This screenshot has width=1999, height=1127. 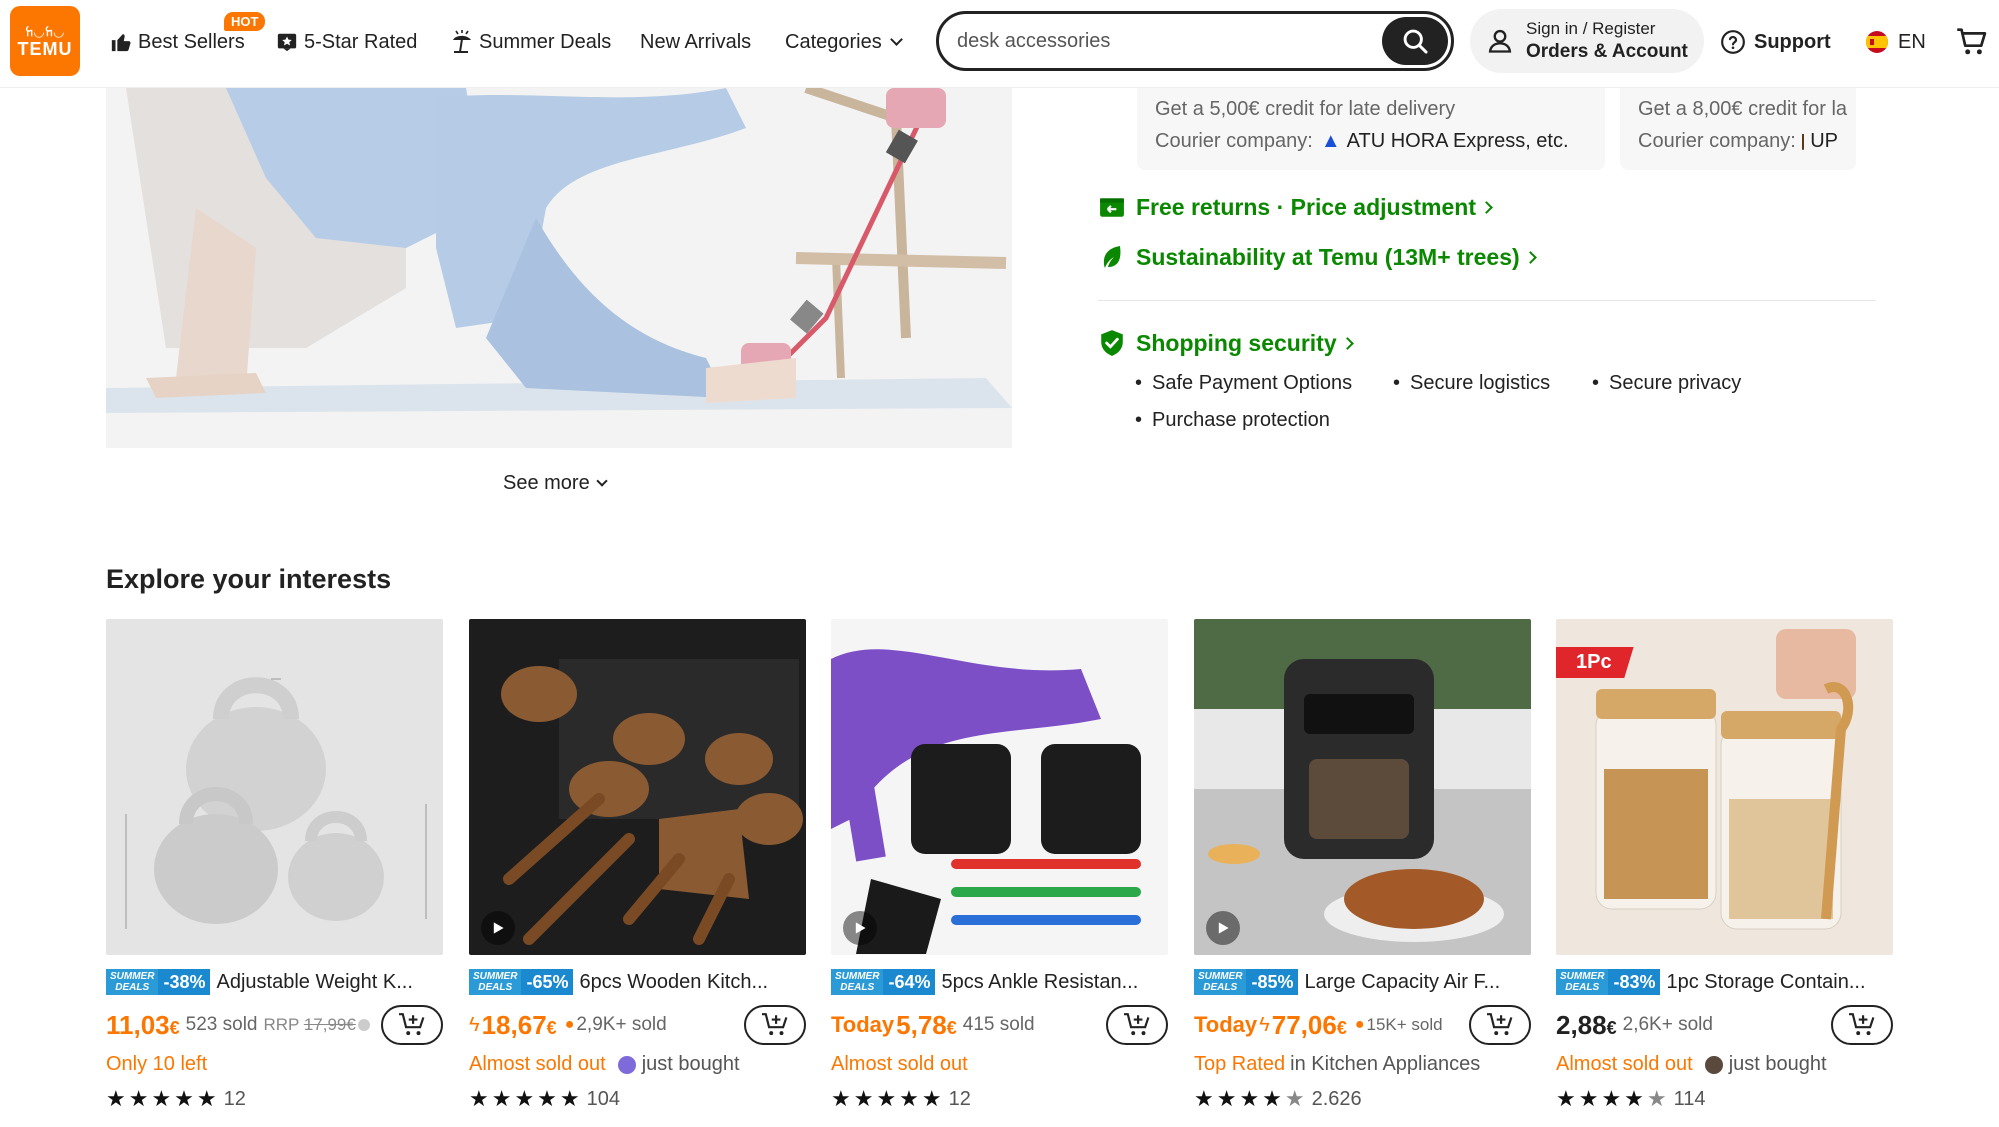 I want to click on cart-button, so click(x=1972, y=42).